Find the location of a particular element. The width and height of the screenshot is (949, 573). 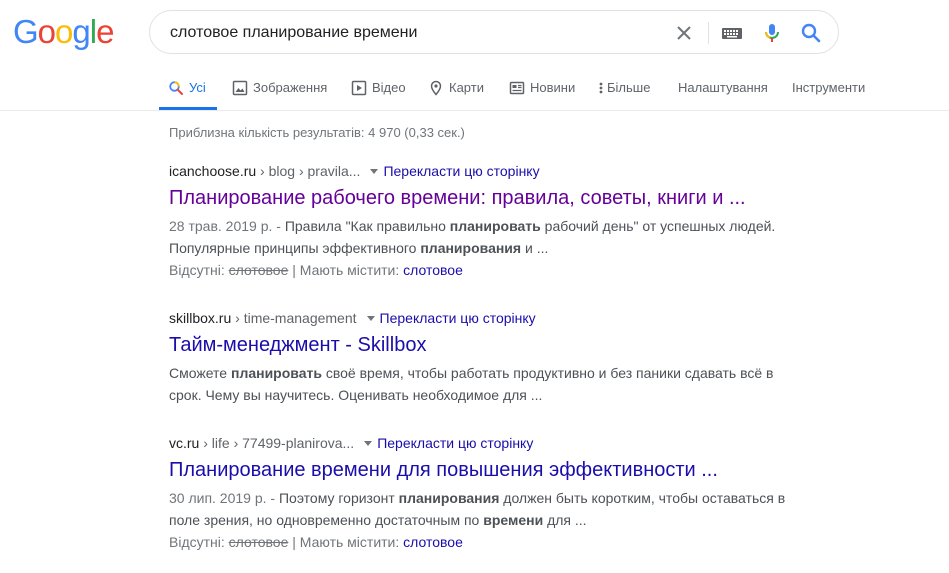

snippet-text: Сможете is located at coordinates (200, 373).